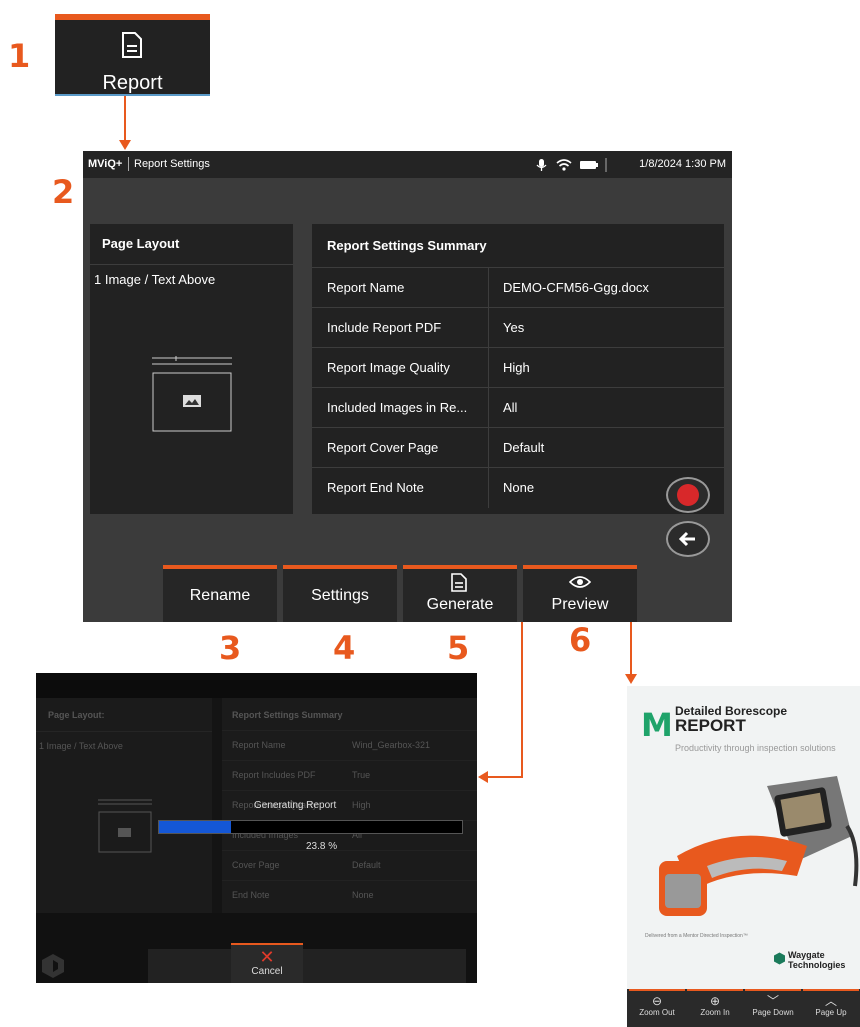  Describe the element at coordinates (710, 725) in the screenshot. I see `cover-title-line2: REPORT` at that location.